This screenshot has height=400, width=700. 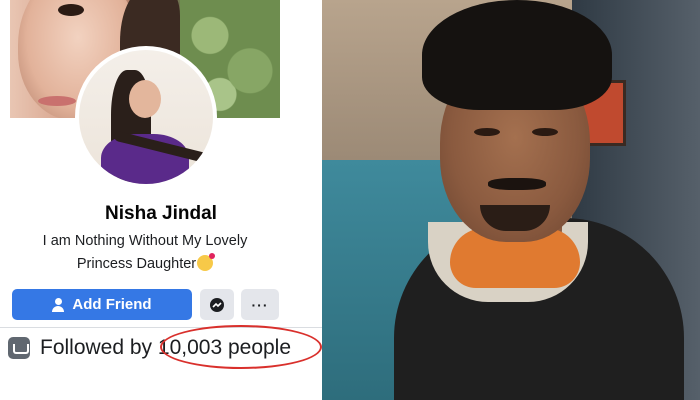 What do you see at coordinates (145, 99) in the screenshot?
I see `avatar-face` at bounding box center [145, 99].